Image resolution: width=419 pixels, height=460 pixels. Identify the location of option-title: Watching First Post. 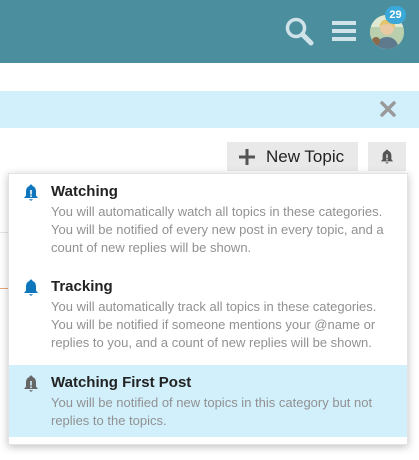
(121, 382).